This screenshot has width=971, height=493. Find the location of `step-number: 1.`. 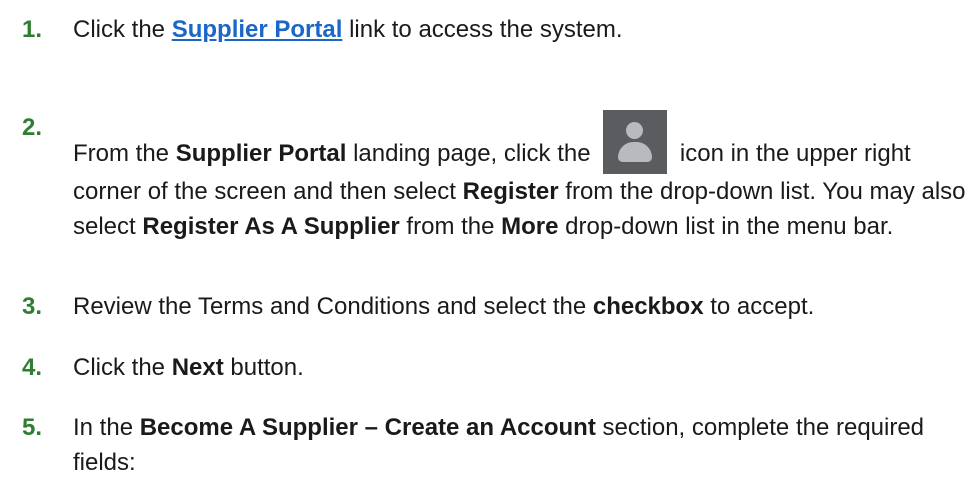

step-number: 1. is located at coordinates (32, 29).